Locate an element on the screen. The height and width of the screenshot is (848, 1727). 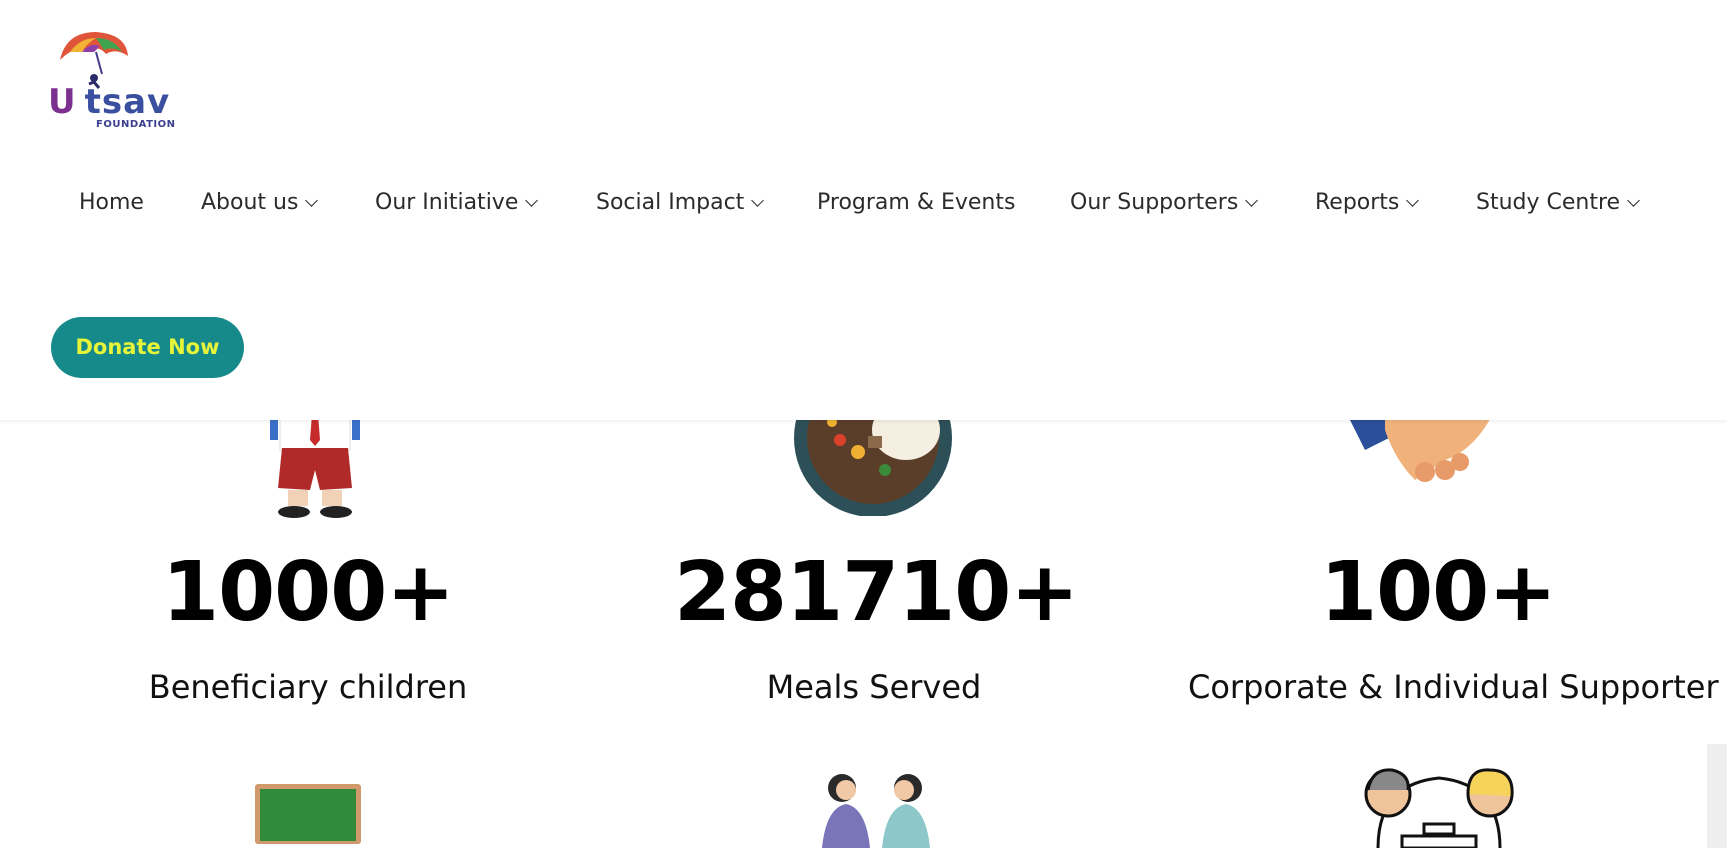
logo: Utsav FOUNDATION is located at coordinates (115, 80).